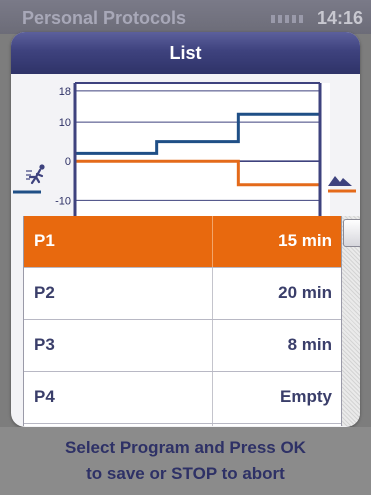 Image resolution: width=371 pixels, height=495 pixels. Describe the element at coordinates (305, 292) in the screenshot. I see `program-duration: 20 min` at that location.